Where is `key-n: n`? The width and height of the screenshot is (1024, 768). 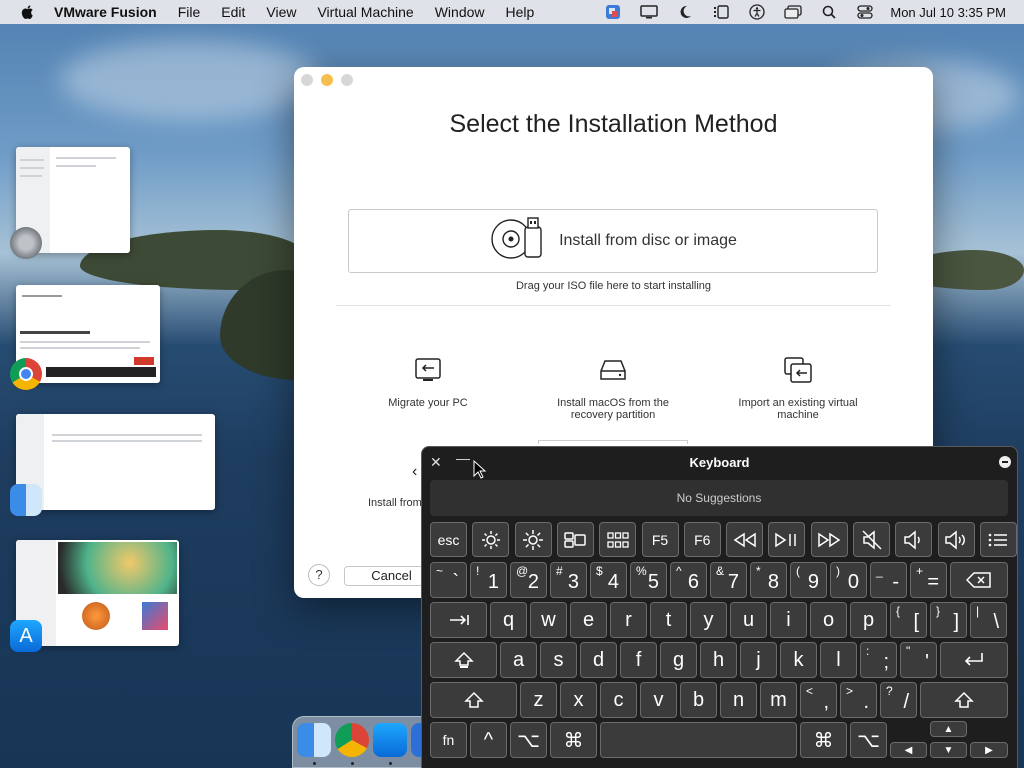 key-n: n is located at coordinates (738, 700).